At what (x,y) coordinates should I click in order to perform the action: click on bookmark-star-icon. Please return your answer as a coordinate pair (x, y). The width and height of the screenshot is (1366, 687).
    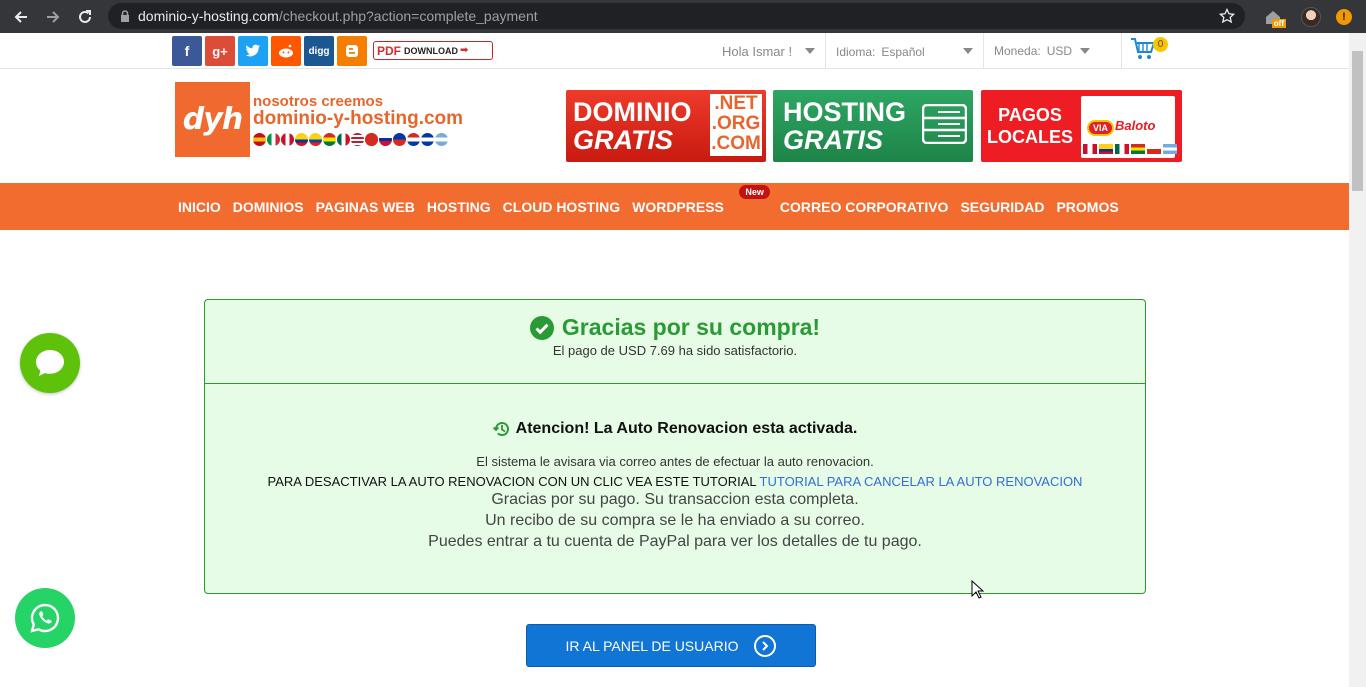
    Looking at the image, I should click on (1227, 18).